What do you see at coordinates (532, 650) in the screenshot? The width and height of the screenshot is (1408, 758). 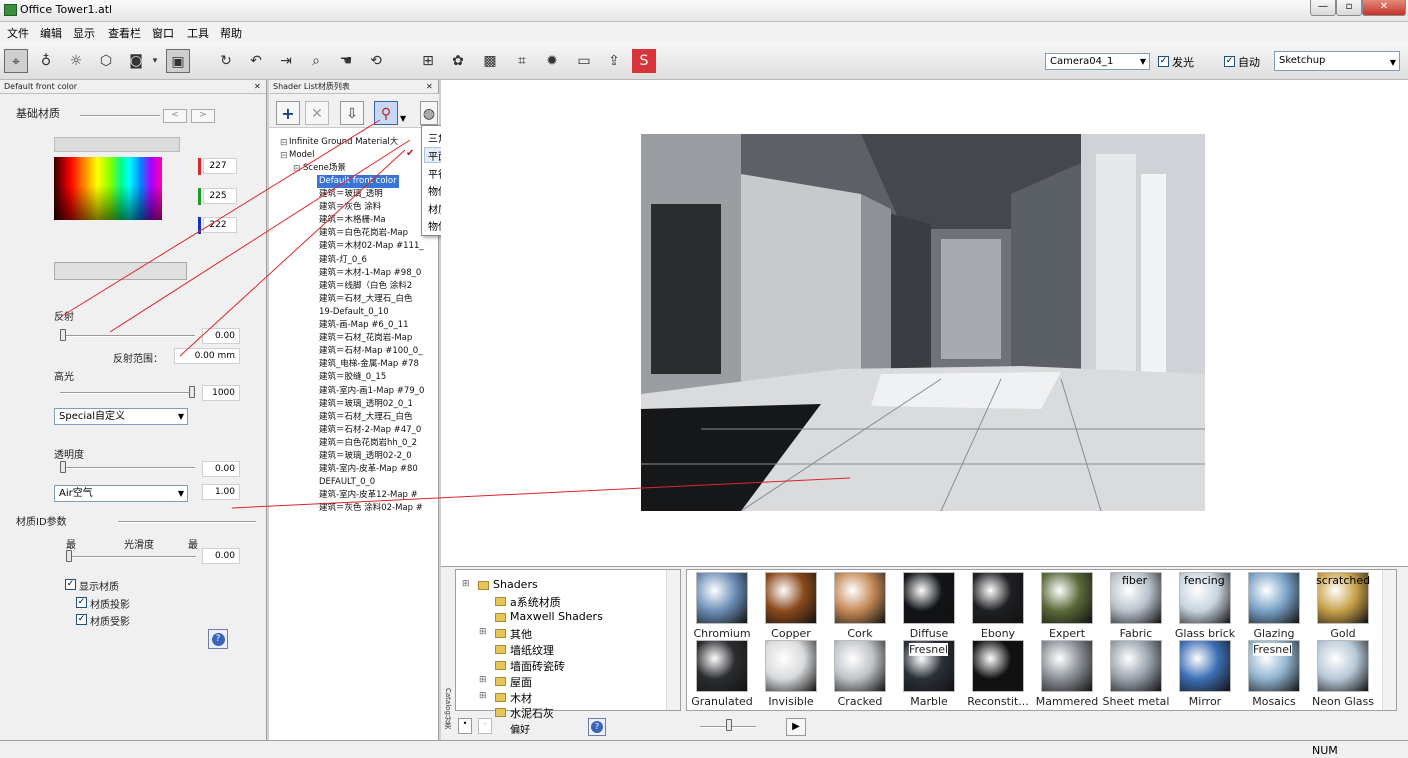 I see `catalog-folder: 墙纸纹理` at bounding box center [532, 650].